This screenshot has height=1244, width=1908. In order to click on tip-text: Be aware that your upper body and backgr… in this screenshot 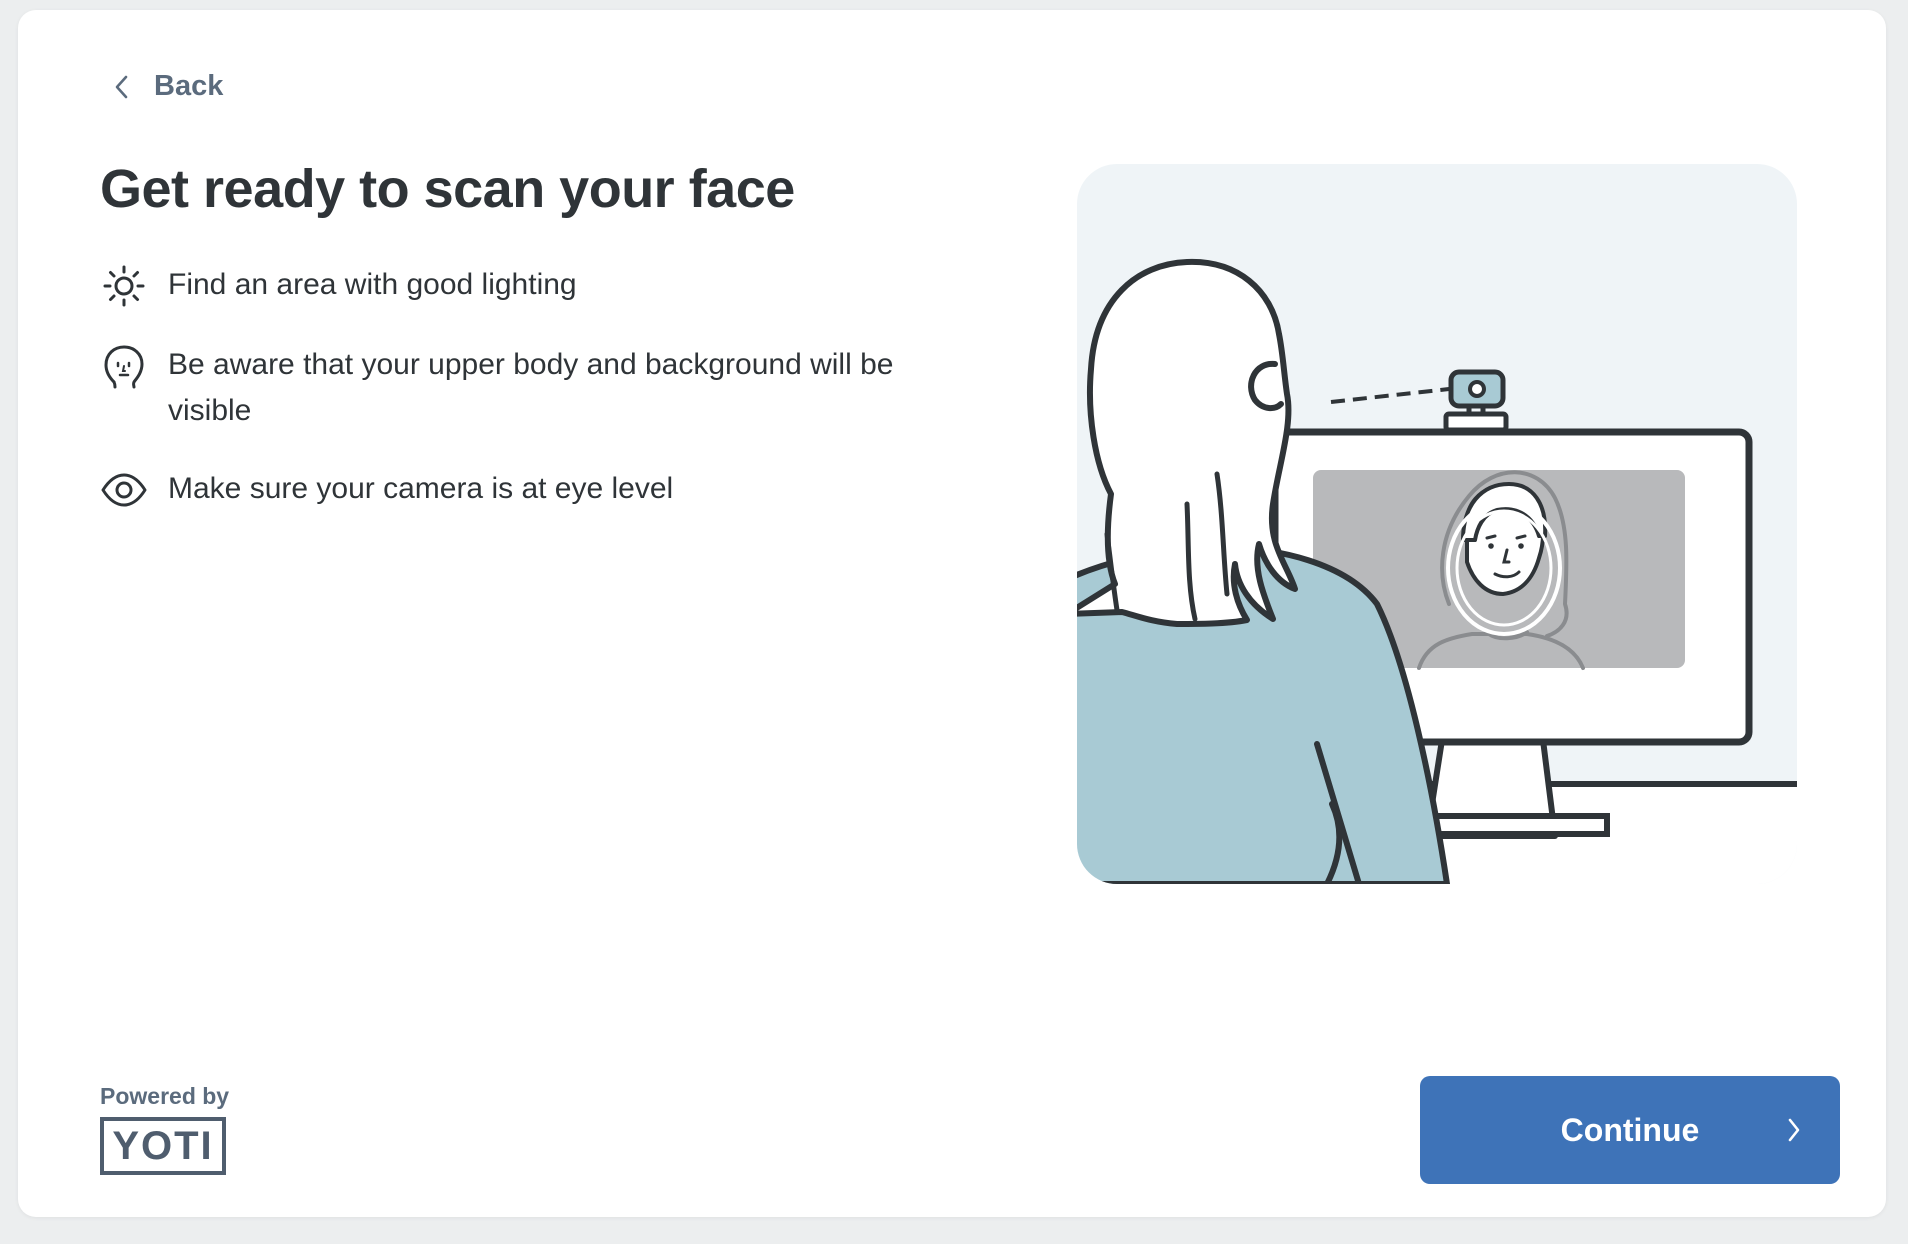, I will do `click(531, 387)`.